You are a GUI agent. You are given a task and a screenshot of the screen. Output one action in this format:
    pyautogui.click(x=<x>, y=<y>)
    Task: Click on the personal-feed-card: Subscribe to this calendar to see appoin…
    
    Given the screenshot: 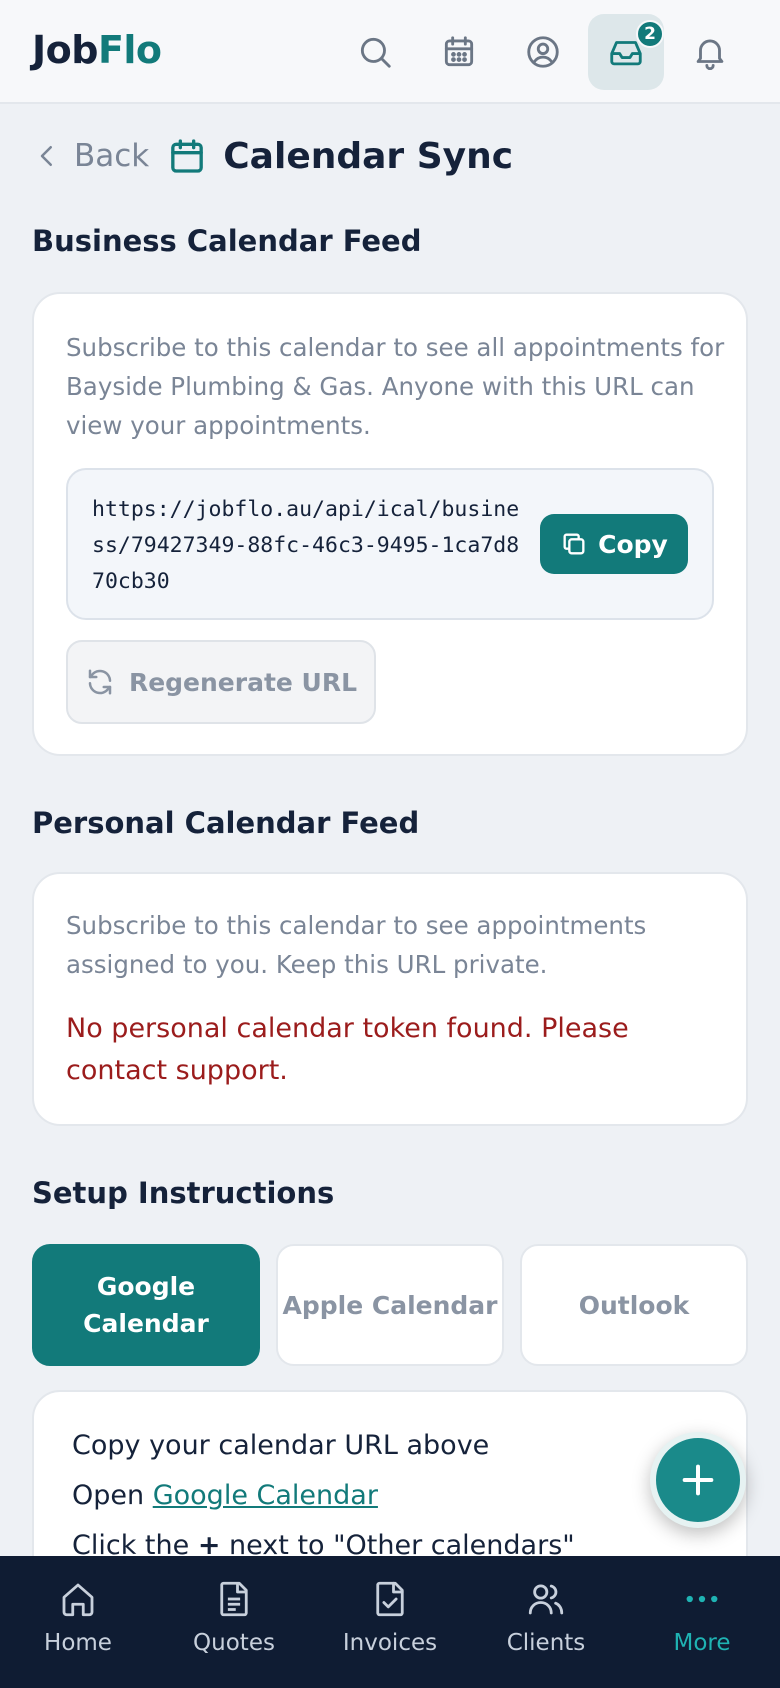 What is the action you would take?
    pyautogui.click(x=390, y=999)
    